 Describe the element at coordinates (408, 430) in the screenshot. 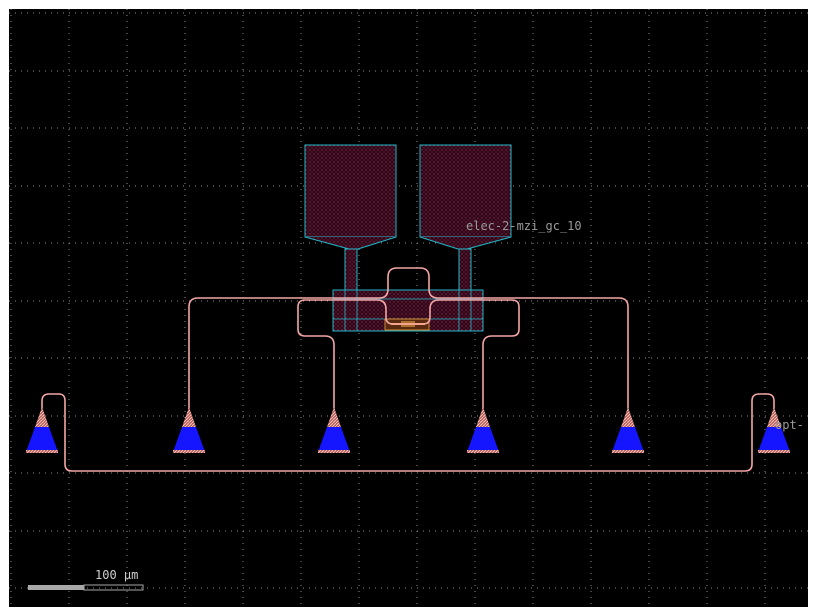

I see `grating-couplers` at that location.